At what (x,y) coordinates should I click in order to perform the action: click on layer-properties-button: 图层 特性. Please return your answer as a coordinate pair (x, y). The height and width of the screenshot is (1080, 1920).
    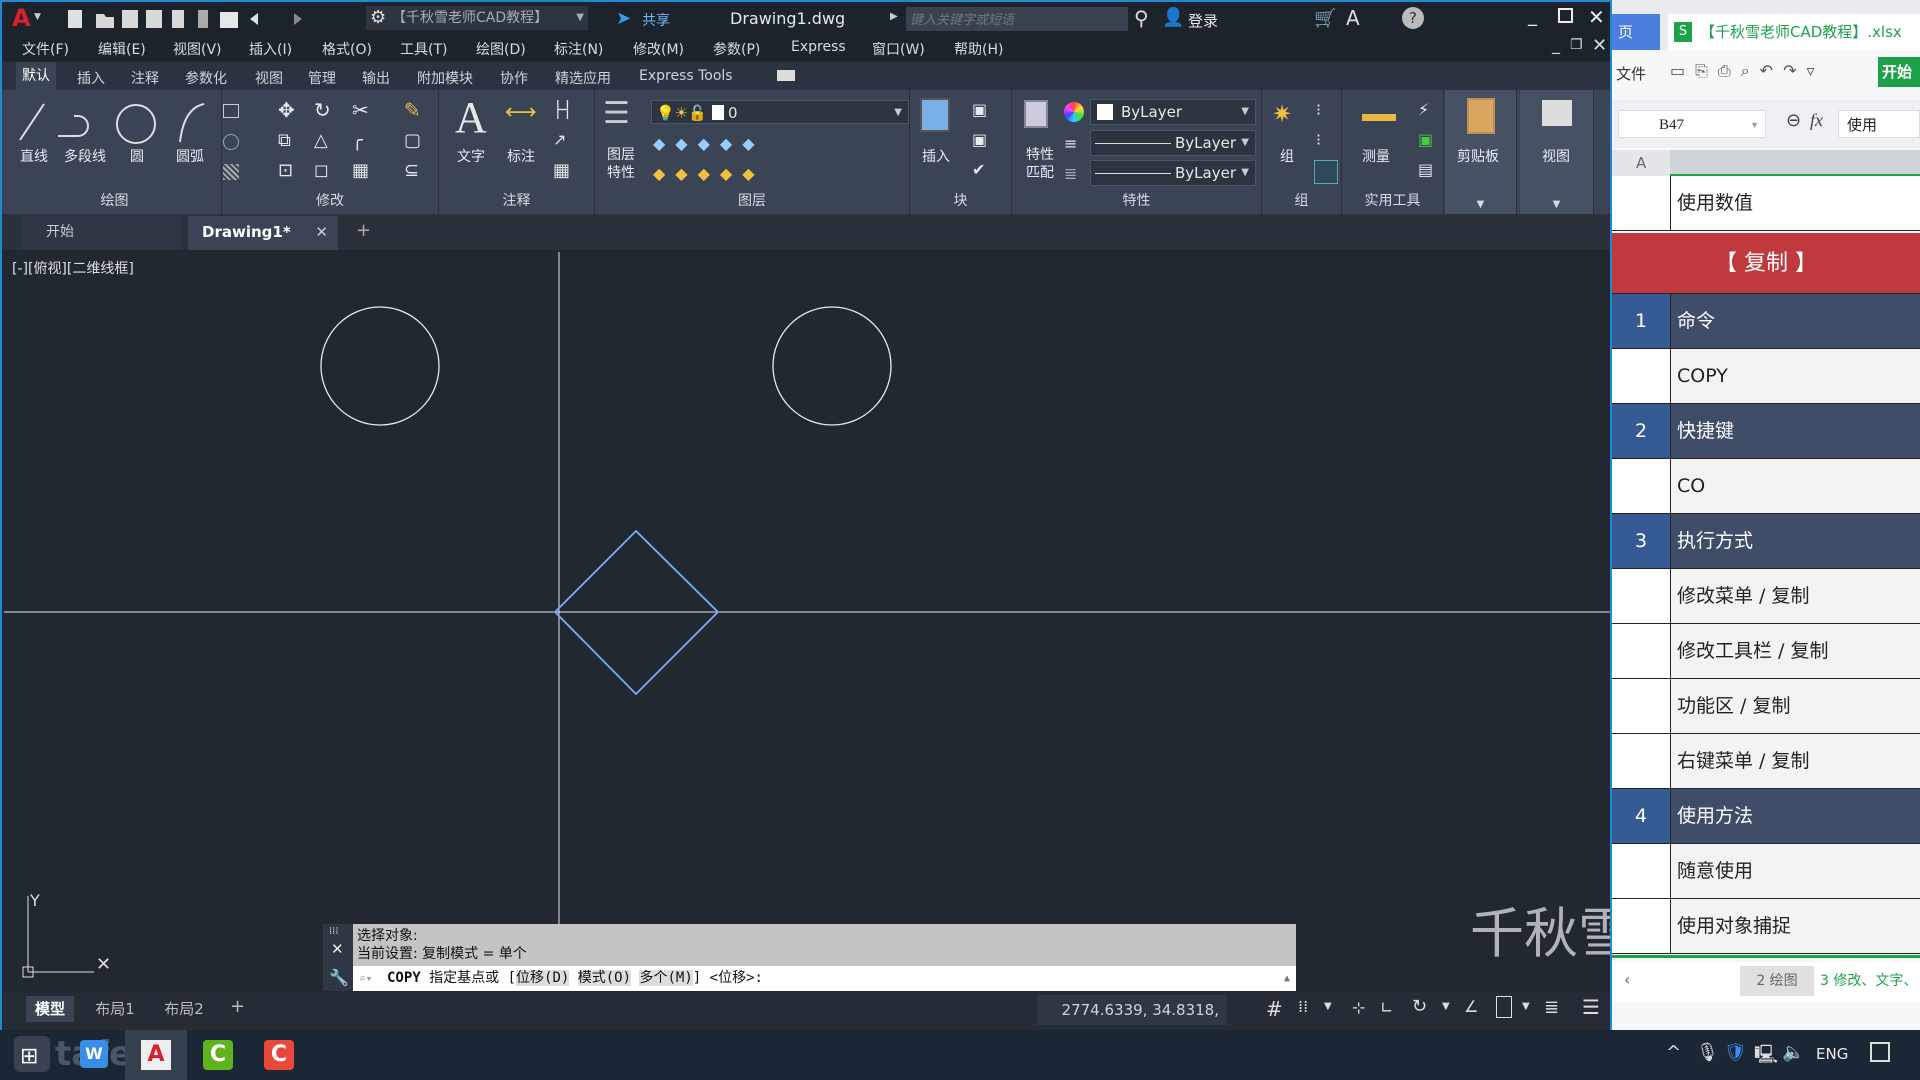
    Looking at the image, I should click on (621, 164).